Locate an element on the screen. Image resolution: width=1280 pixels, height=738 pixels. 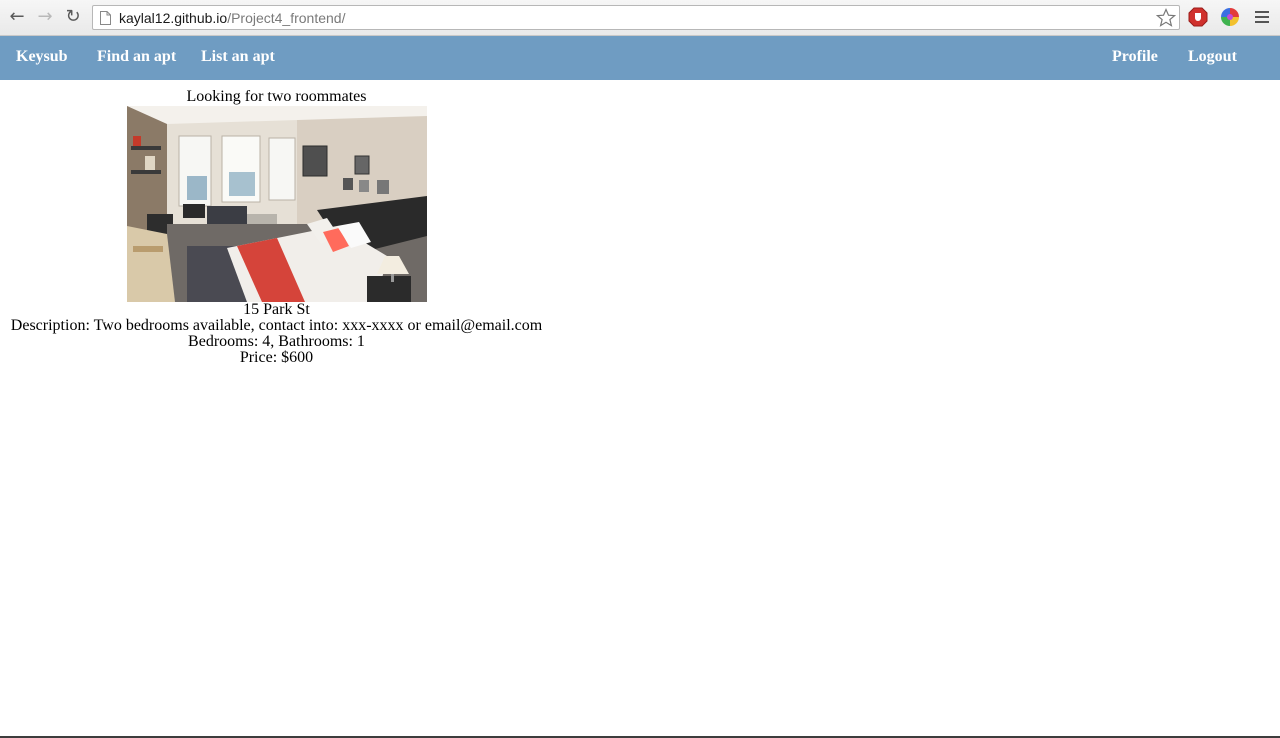
logout-link: Logout is located at coordinates (1212, 57).